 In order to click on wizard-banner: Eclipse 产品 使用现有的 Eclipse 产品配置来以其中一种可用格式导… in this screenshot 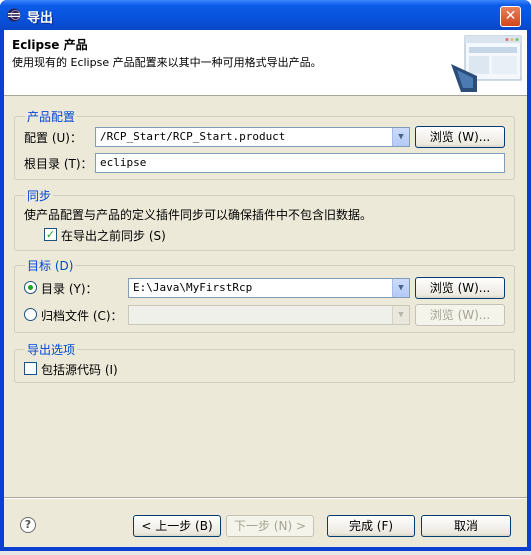, I will do `click(265, 63)`.